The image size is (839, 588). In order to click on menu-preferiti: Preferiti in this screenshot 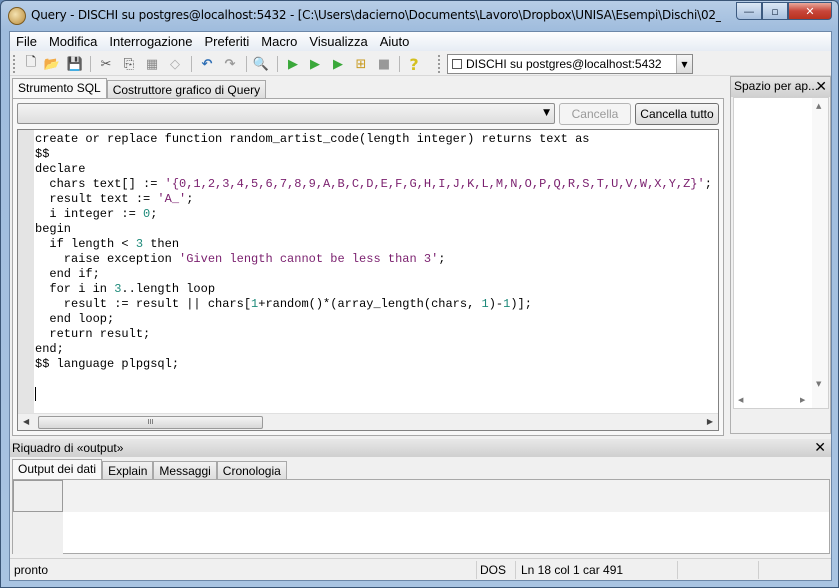, I will do `click(227, 41)`.